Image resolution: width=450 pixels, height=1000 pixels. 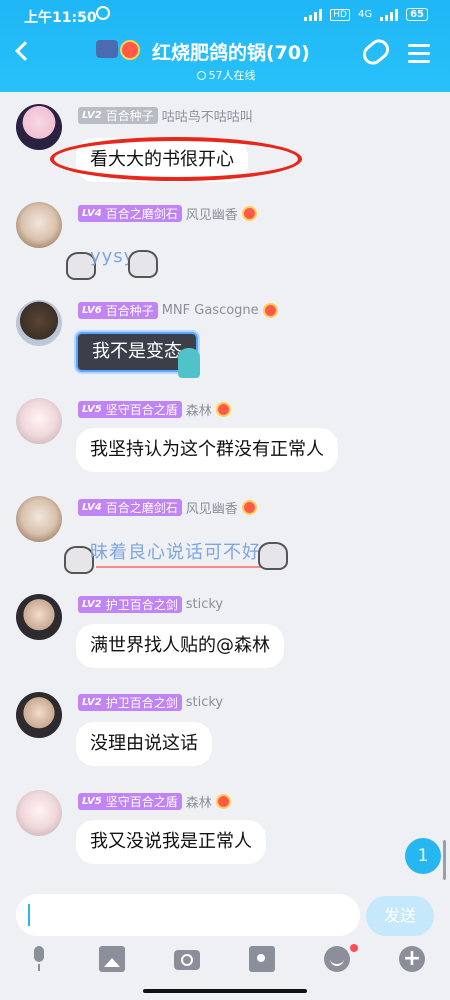 I want to click on status-time: 上午11:50, so click(x=60, y=18).